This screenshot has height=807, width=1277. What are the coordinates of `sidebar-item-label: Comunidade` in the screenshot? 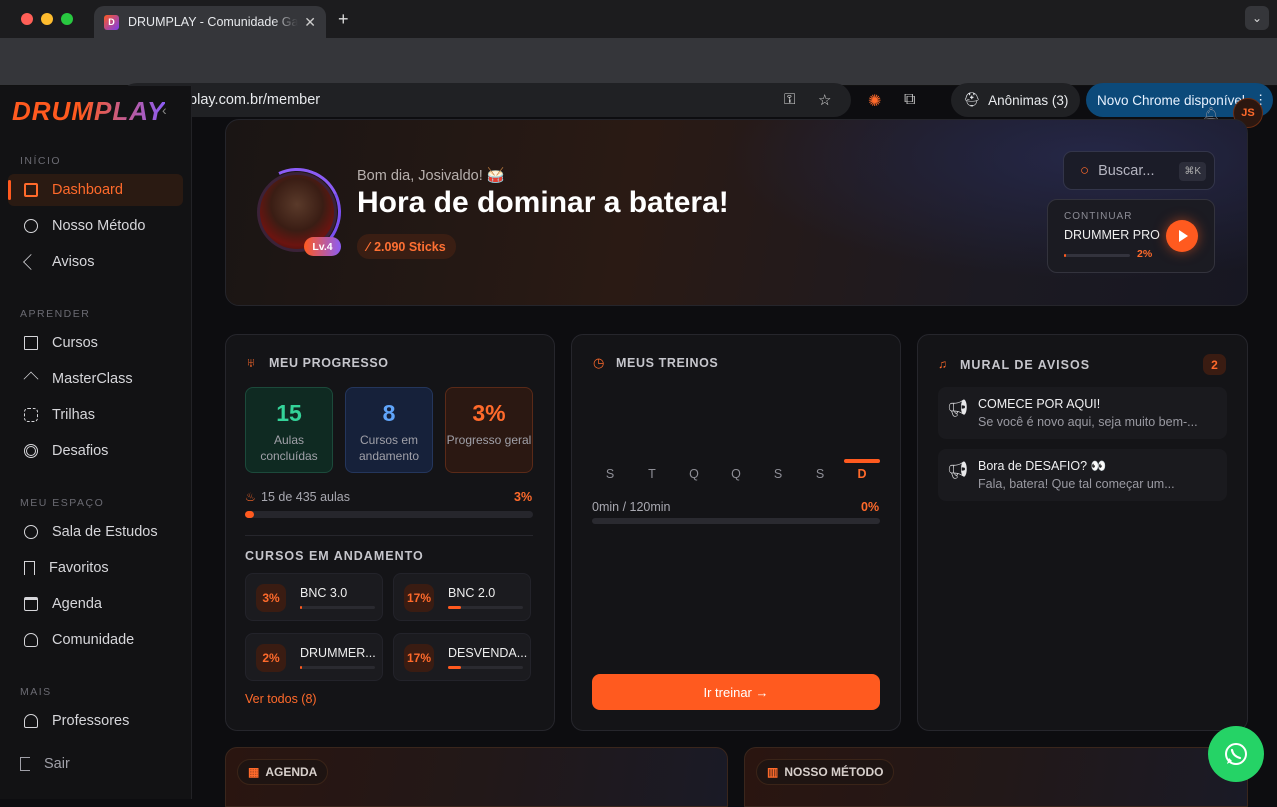 It's located at (93, 640).